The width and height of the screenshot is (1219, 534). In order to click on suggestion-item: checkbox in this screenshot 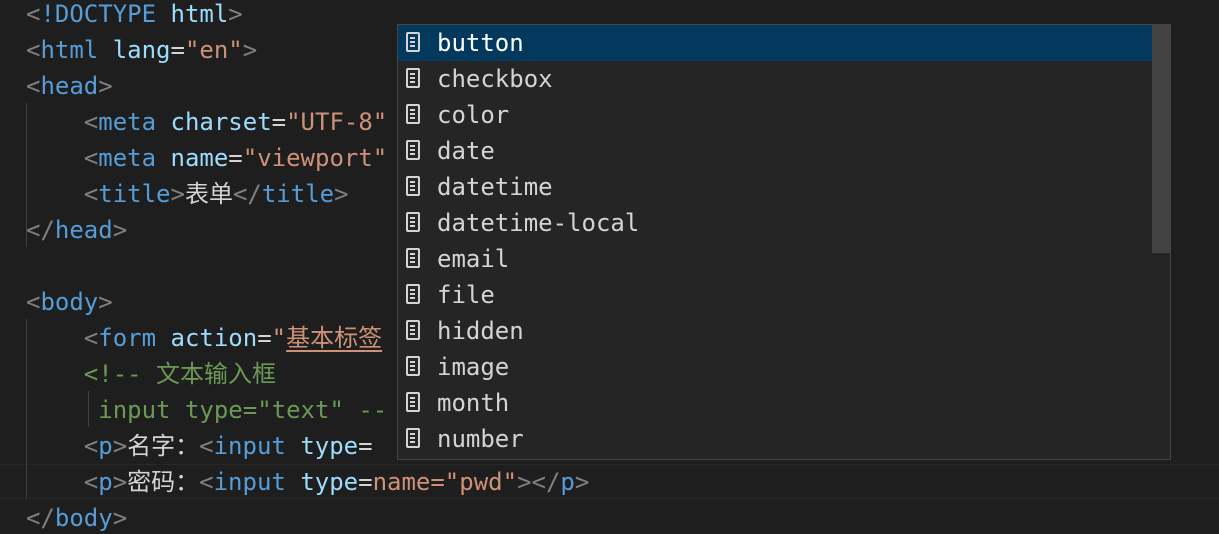, I will do `click(776, 79)`.